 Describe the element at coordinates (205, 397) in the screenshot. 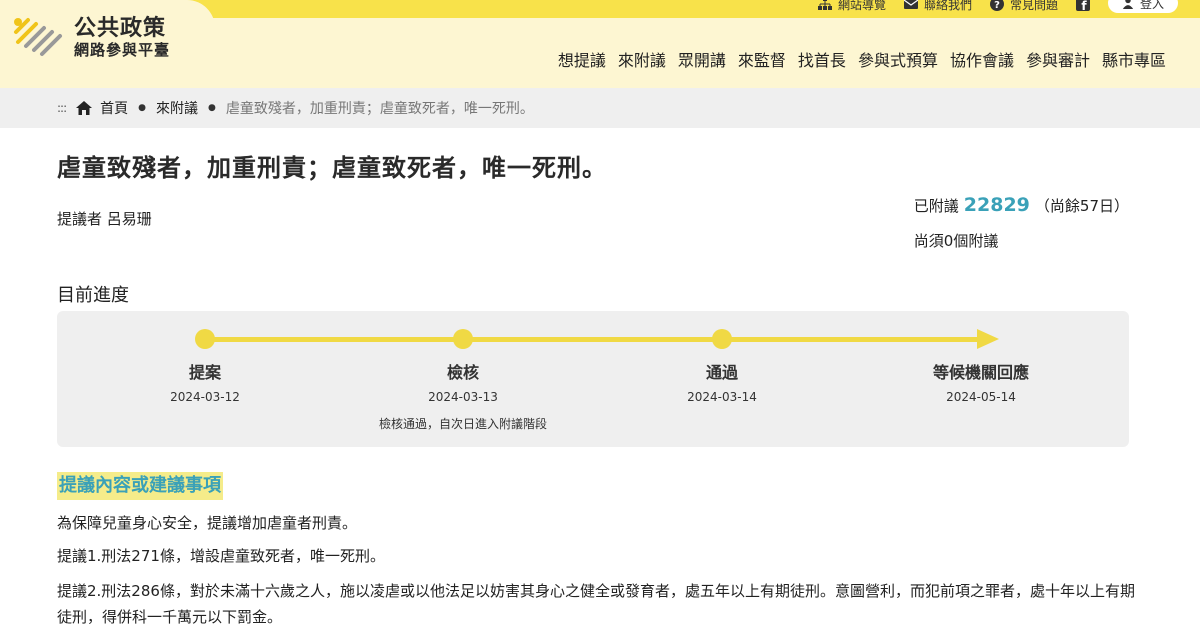

I see `stage-date: 2024-03-12` at that location.